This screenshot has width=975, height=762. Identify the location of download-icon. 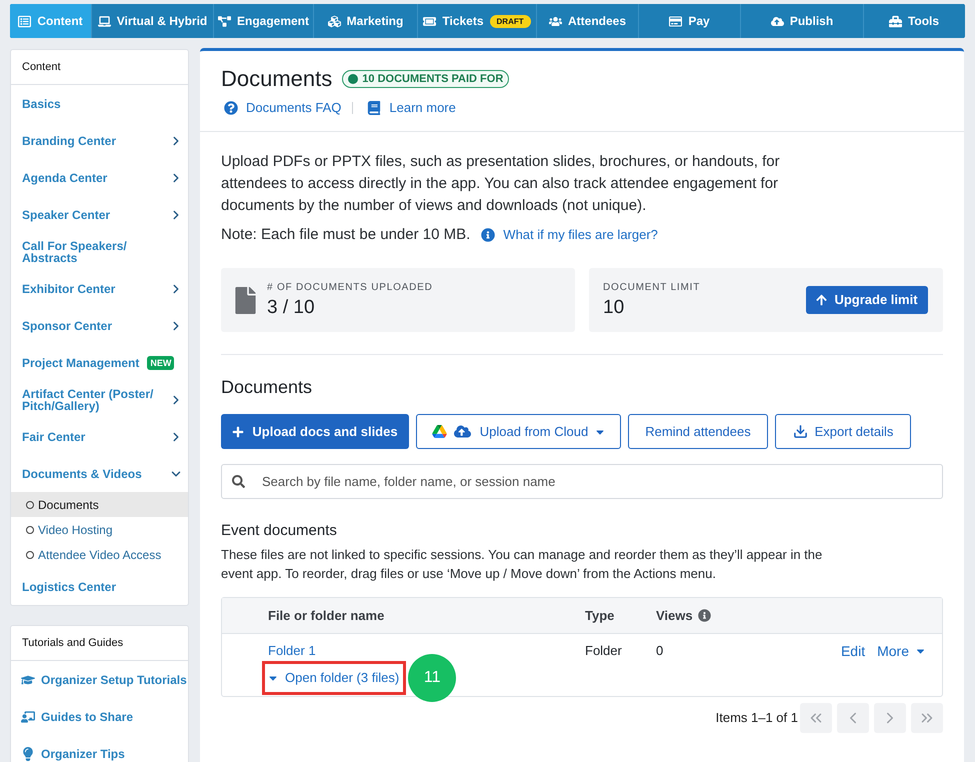
(800, 431).